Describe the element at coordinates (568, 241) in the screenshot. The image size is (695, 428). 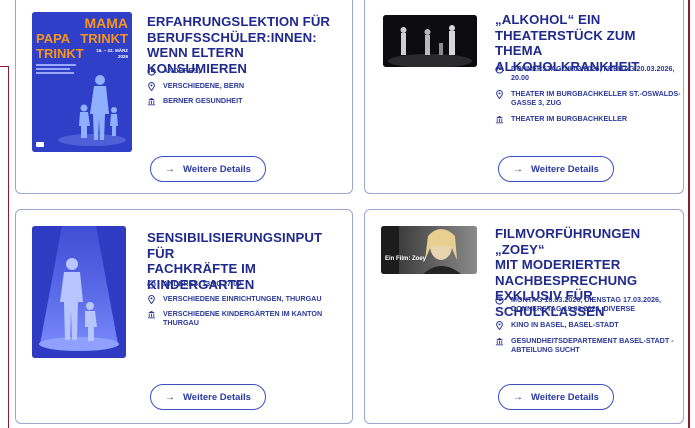
I see `event-title-line: FILMVORFÜHRUNGEN „ZOEY“` at that location.